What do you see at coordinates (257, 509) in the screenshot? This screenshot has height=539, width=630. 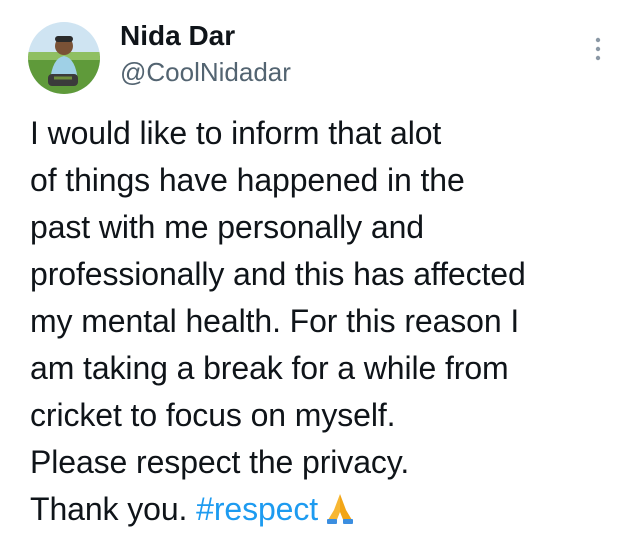 I see `hashtag-link: #respect` at bounding box center [257, 509].